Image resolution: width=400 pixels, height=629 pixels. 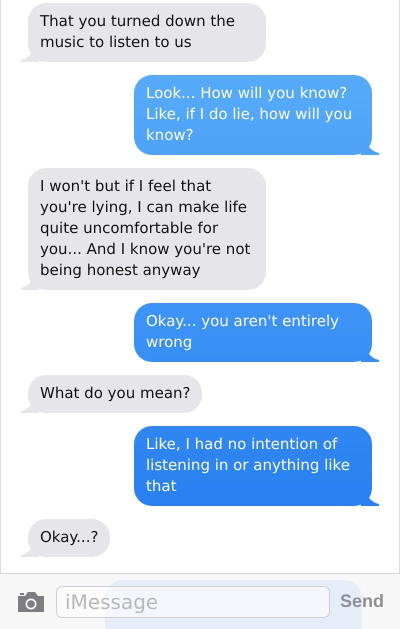 I want to click on camera-icon, so click(x=31, y=602).